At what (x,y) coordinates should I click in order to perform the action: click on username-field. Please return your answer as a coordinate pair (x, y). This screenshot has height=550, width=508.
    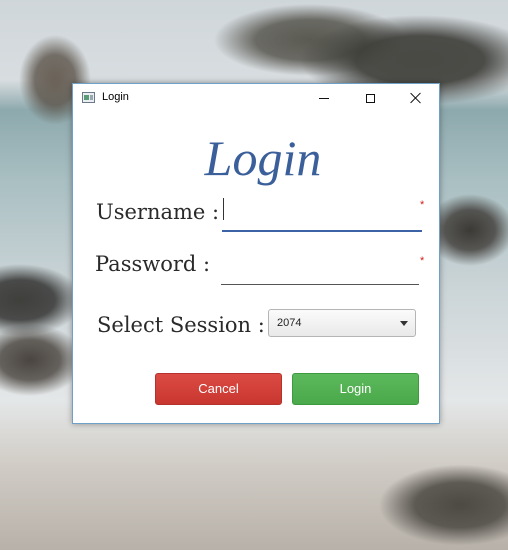
    Looking at the image, I should click on (322, 216).